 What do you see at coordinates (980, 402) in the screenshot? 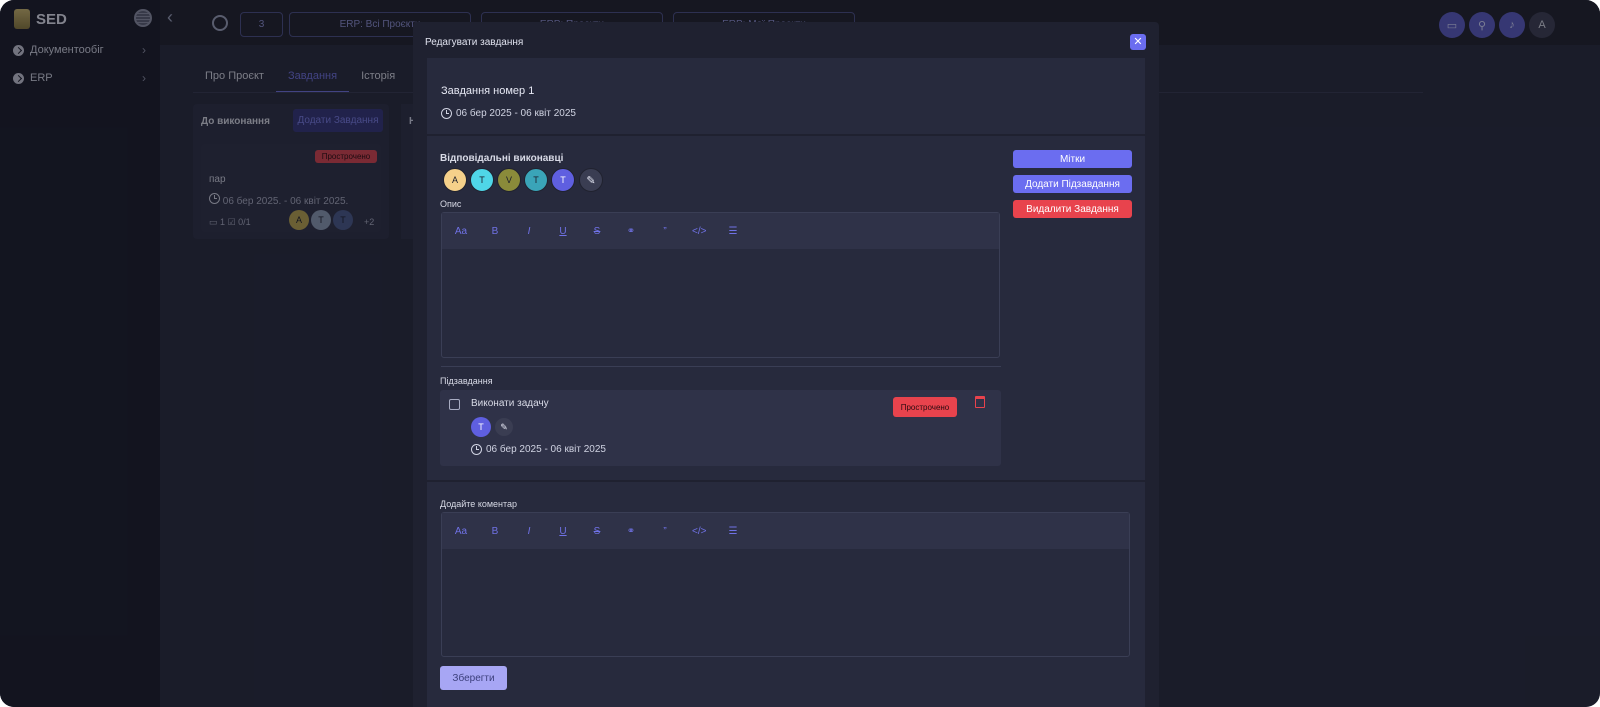
I see `trash-icon` at bounding box center [980, 402].